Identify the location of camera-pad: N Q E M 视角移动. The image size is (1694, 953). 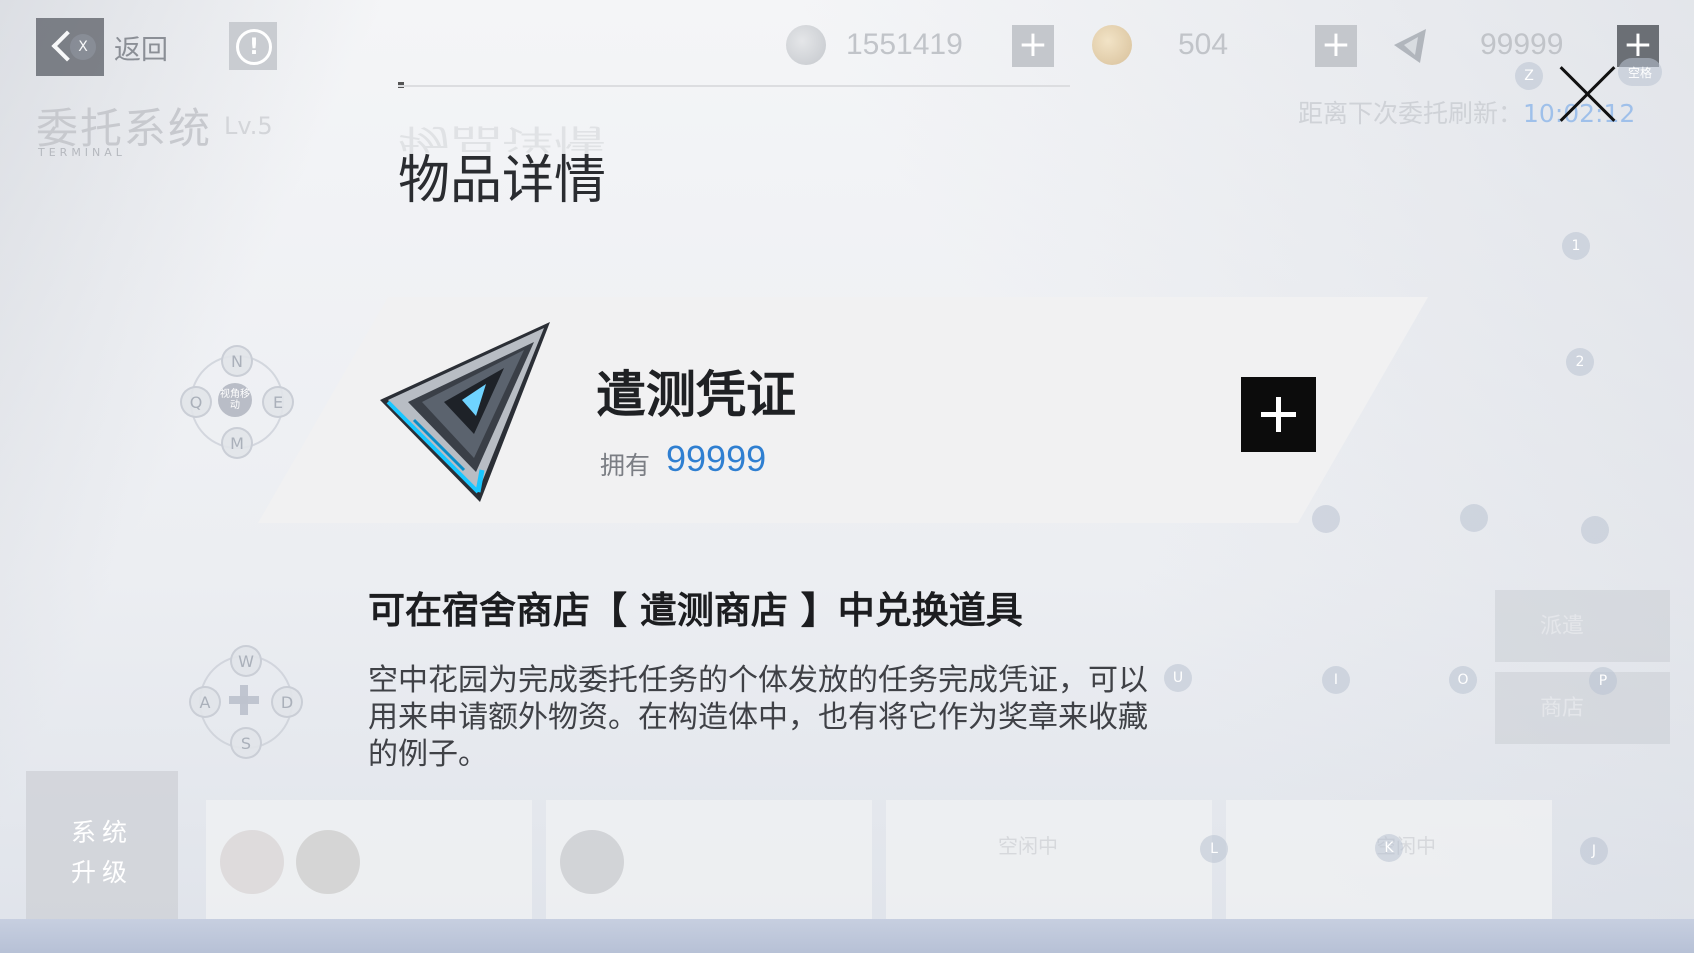
(237, 402).